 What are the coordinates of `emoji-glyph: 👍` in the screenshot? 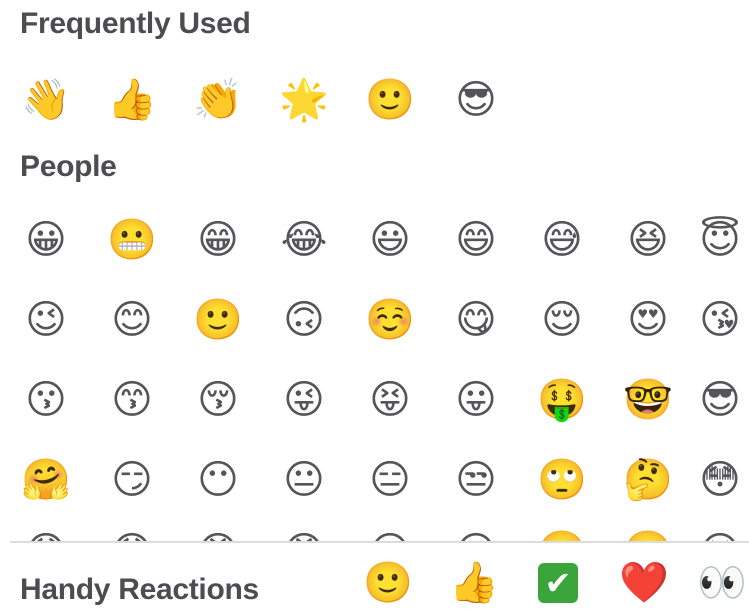 It's located at (474, 583).